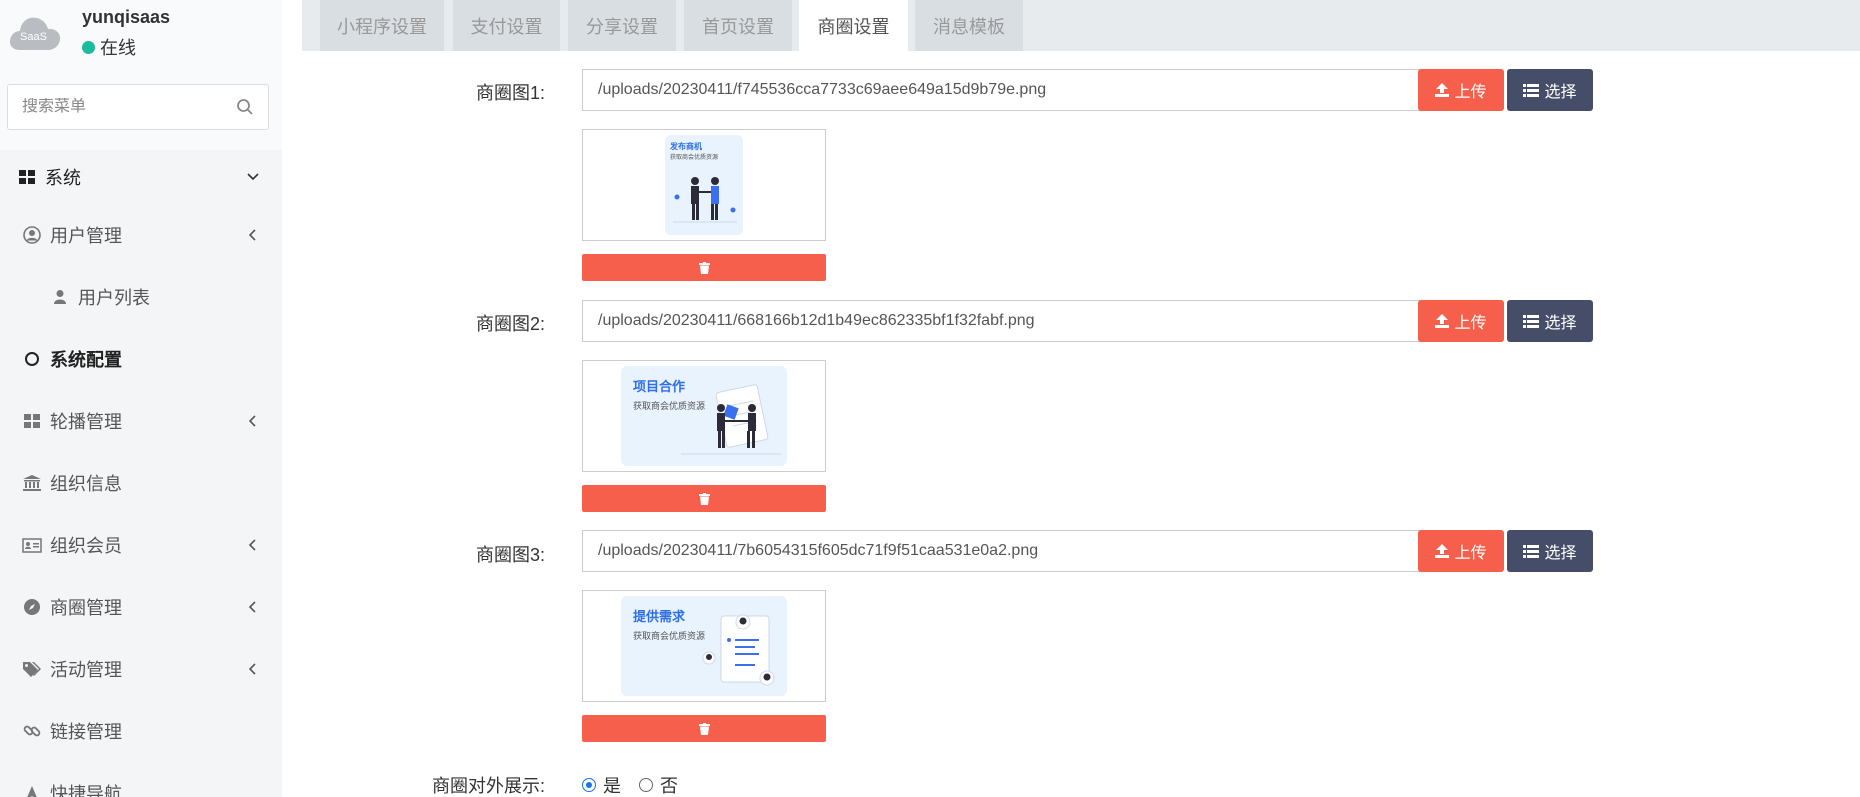  What do you see at coordinates (32, 483) in the screenshot?
I see `institution-icon` at bounding box center [32, 483].